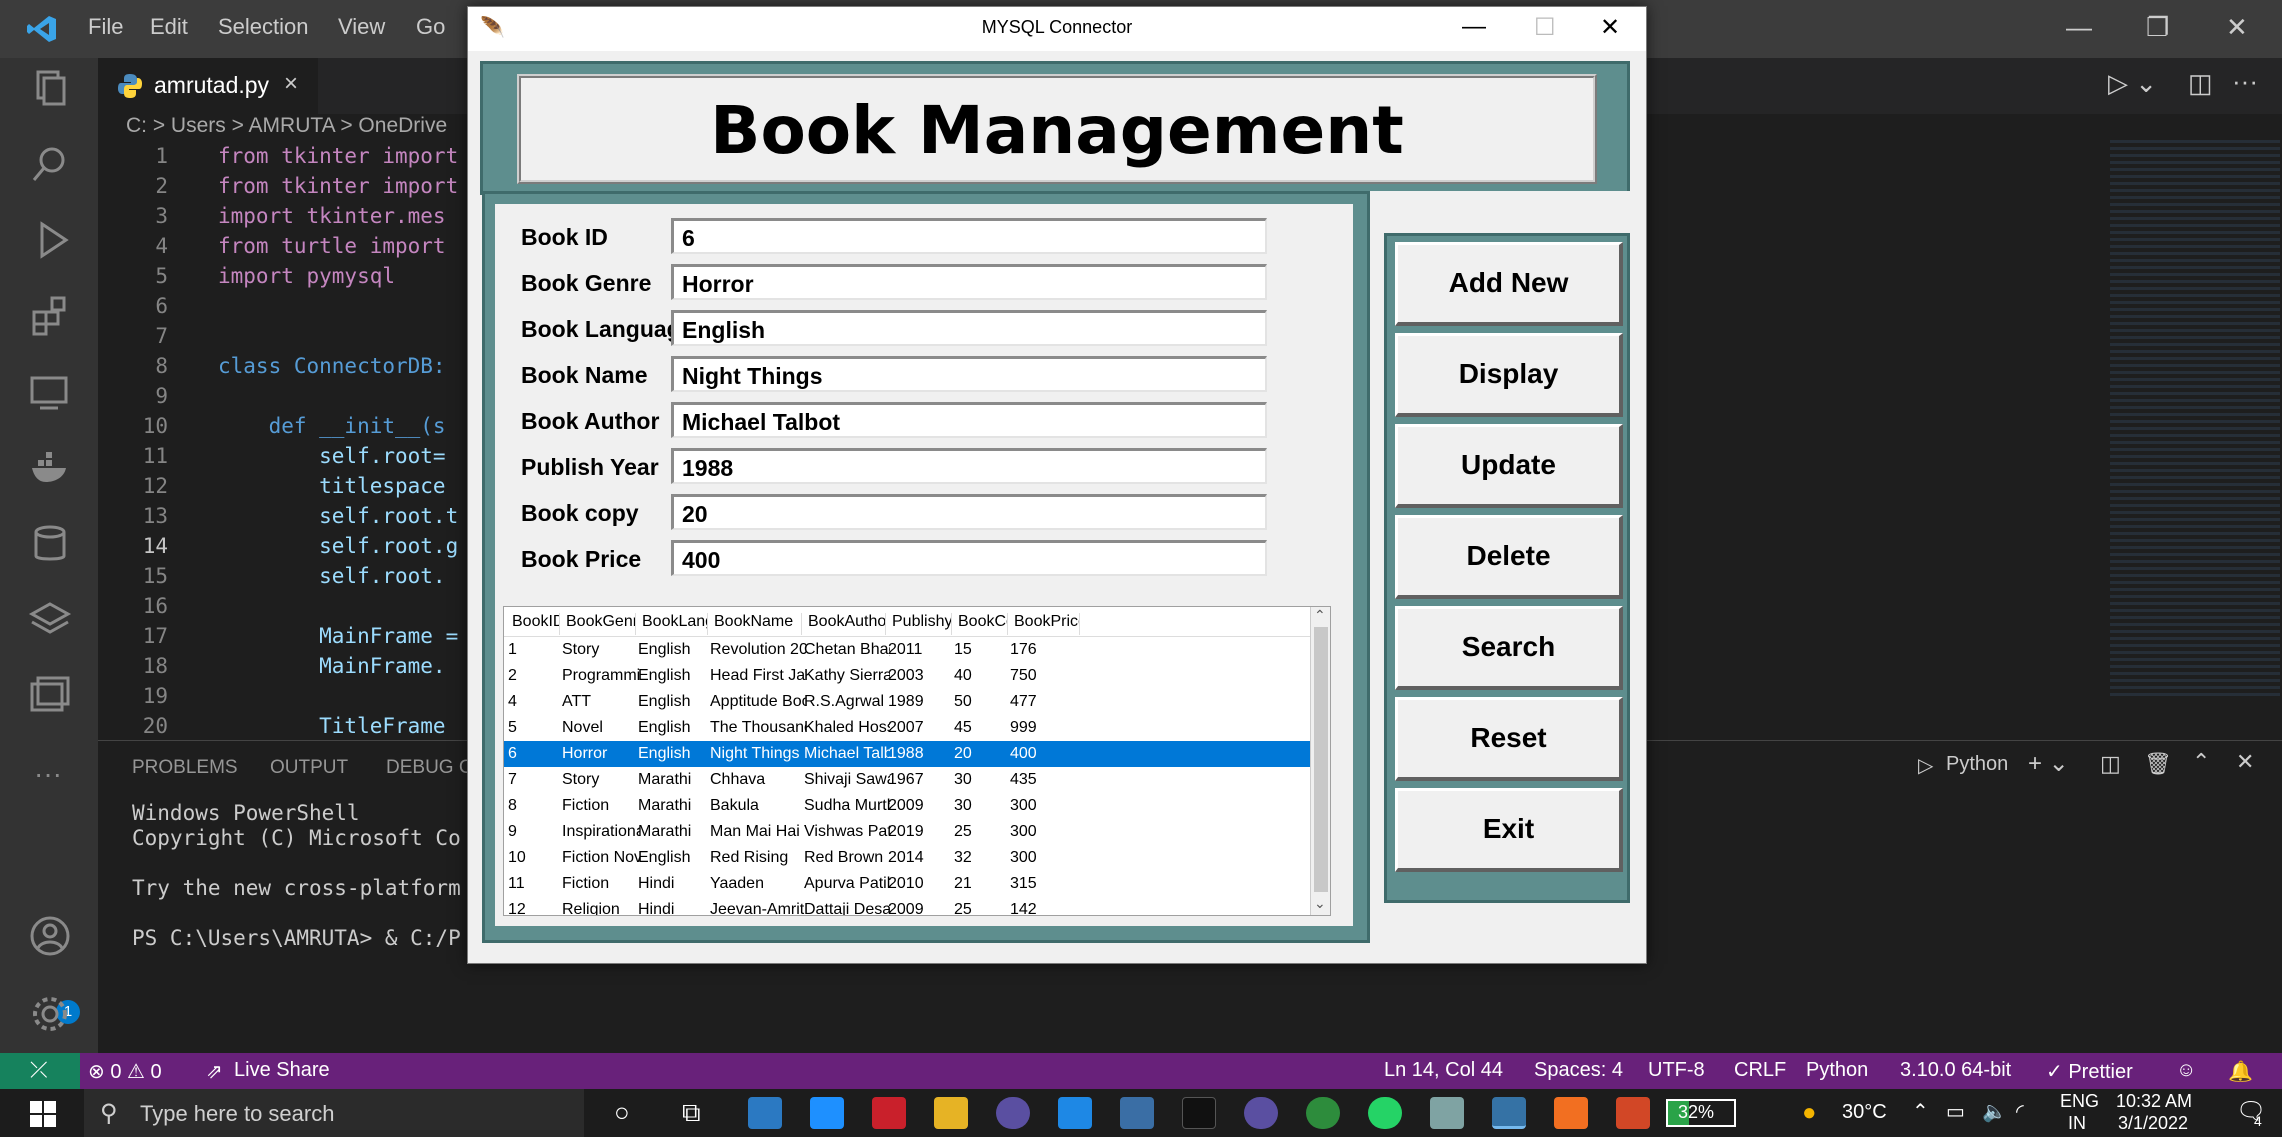 The image size is (2282, 1137). Describe the element at coordinates (50, 696) in the screenshot. I see `windows-icon` at that location.